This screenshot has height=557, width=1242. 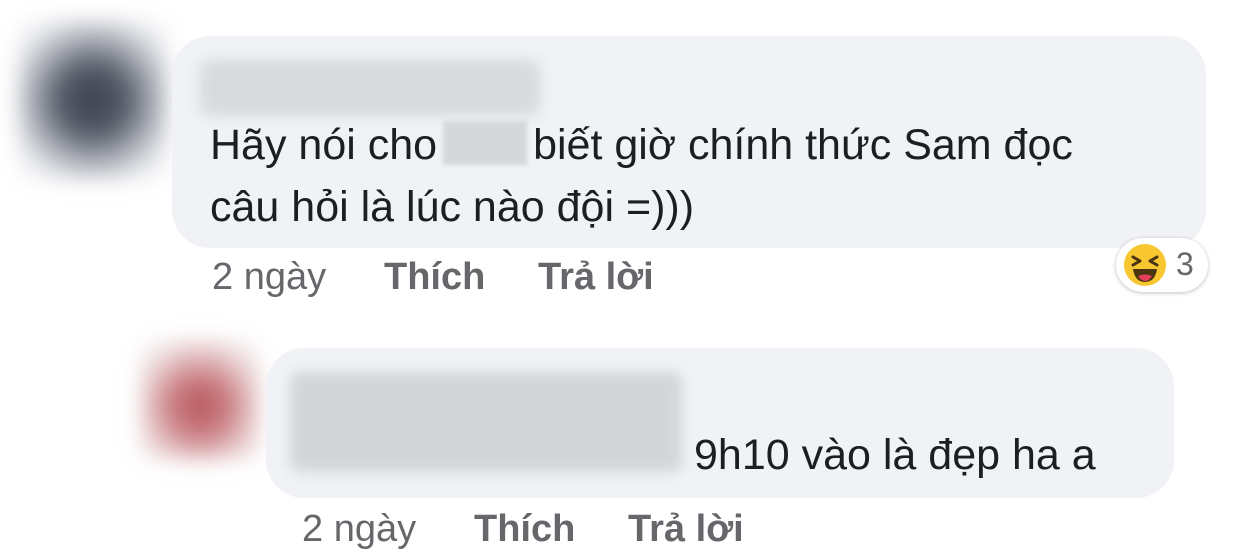 I want to click on comment-text-line: câu hỏi là lúc nào đội =))), so click(x=452, y=207).